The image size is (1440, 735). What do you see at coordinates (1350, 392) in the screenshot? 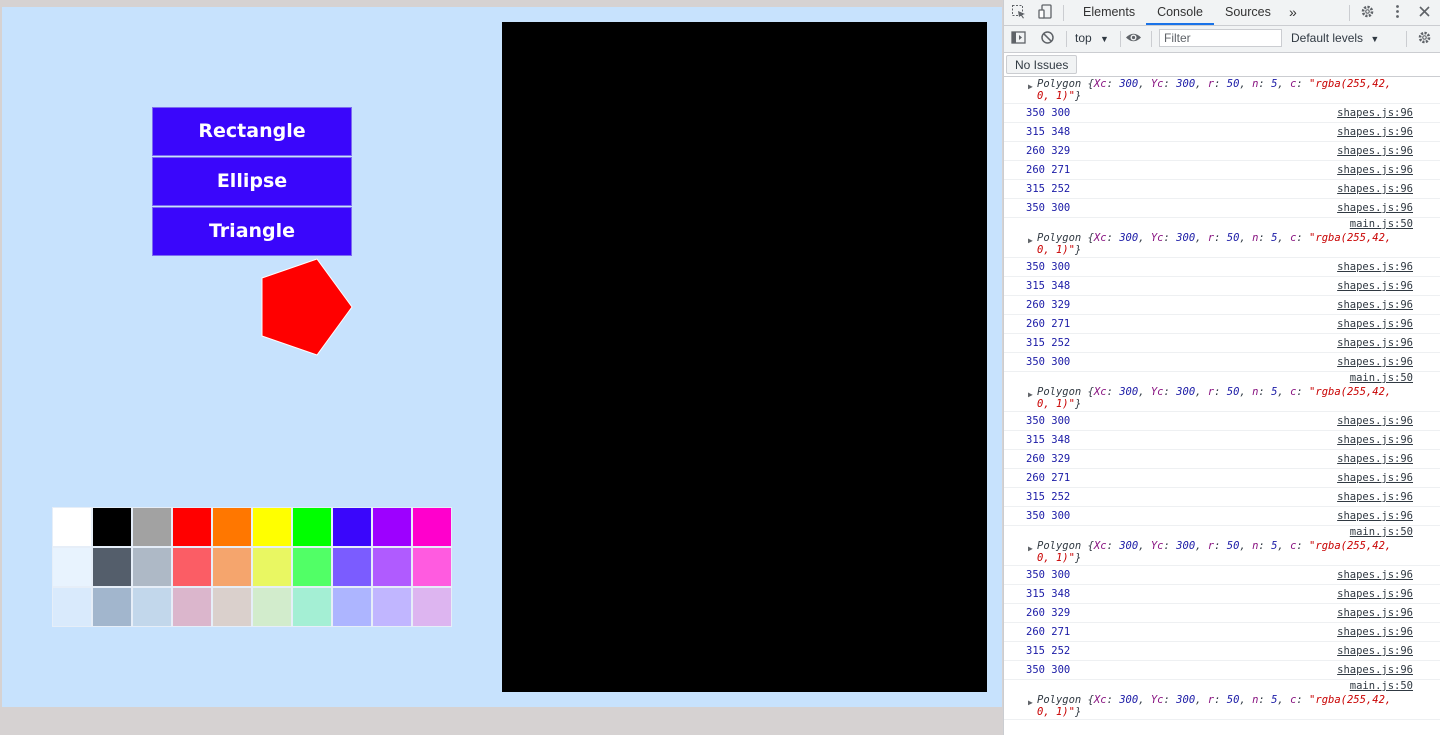
I see `prop-value: "rgba(255,42,` at bounding box center [1350, 392].